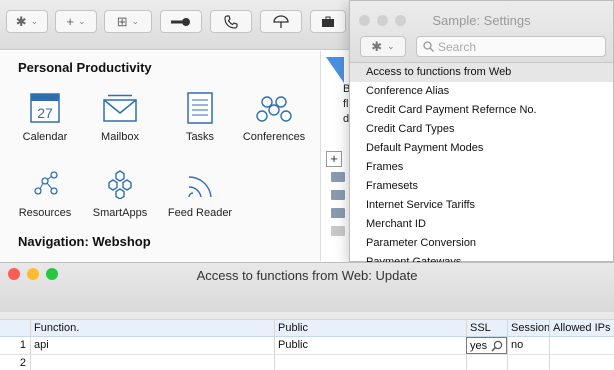 The image size is (614, 370). I want to click on app-label: Mailbox, so click(120, 137).